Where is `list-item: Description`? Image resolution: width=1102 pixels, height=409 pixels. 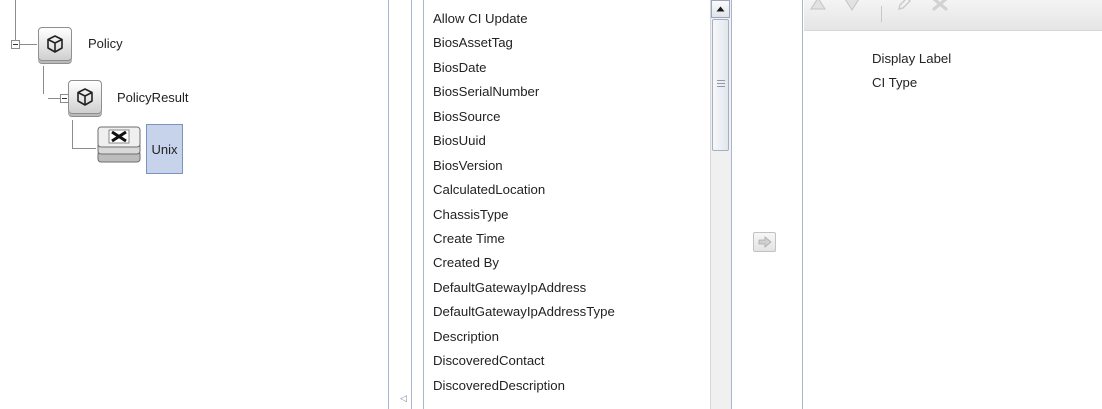
list-item: Description is located at coordinates (524, 337).